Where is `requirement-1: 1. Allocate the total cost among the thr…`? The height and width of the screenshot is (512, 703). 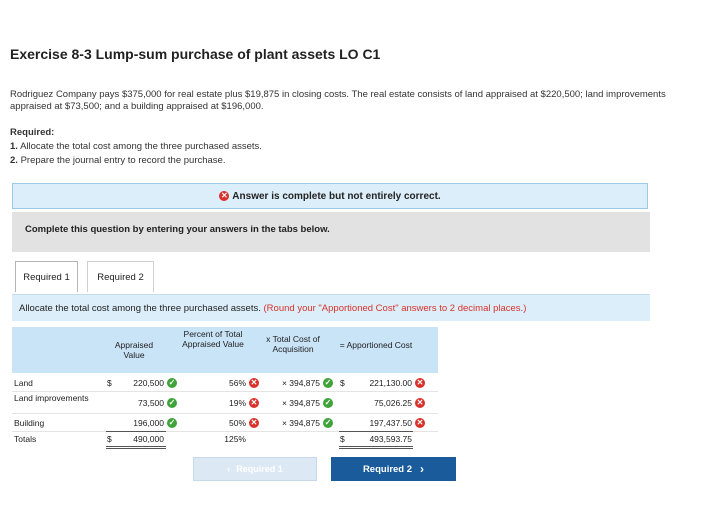 requirement-1: 1. Allocate the total cost among the thr… is located at coordinates (136, 146).